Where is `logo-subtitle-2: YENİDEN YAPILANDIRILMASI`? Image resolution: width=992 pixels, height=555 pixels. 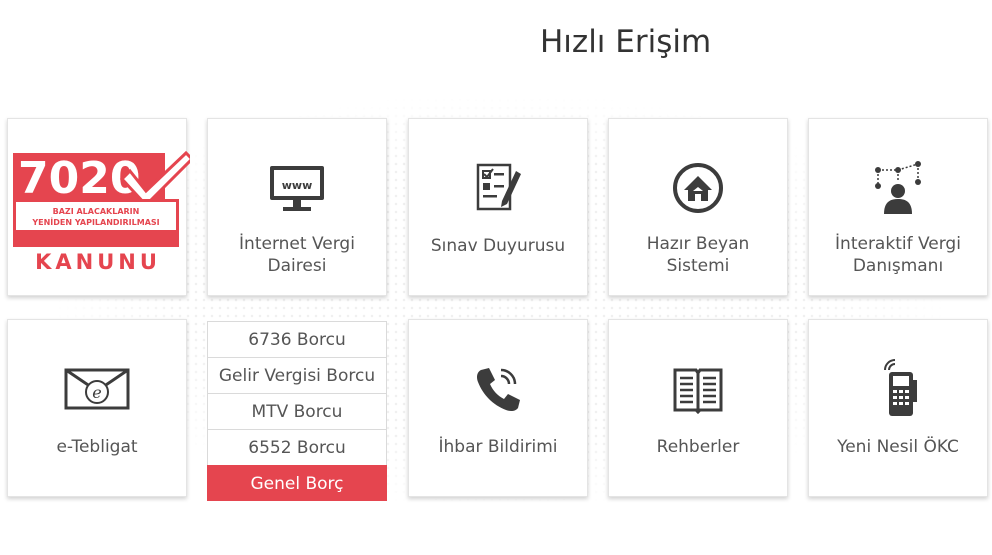
logo-subtitle-2: YENİDEN YAPILANDIRILMASI is located at coordinates (95, 222).